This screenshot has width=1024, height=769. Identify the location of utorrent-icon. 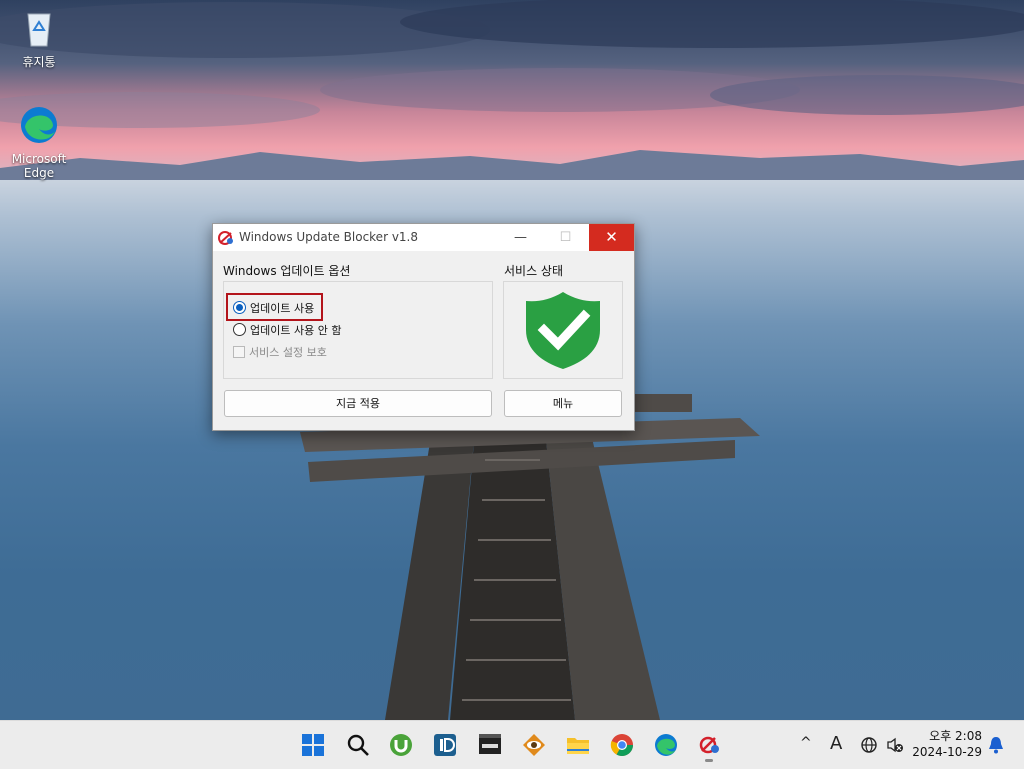
(401, 745).